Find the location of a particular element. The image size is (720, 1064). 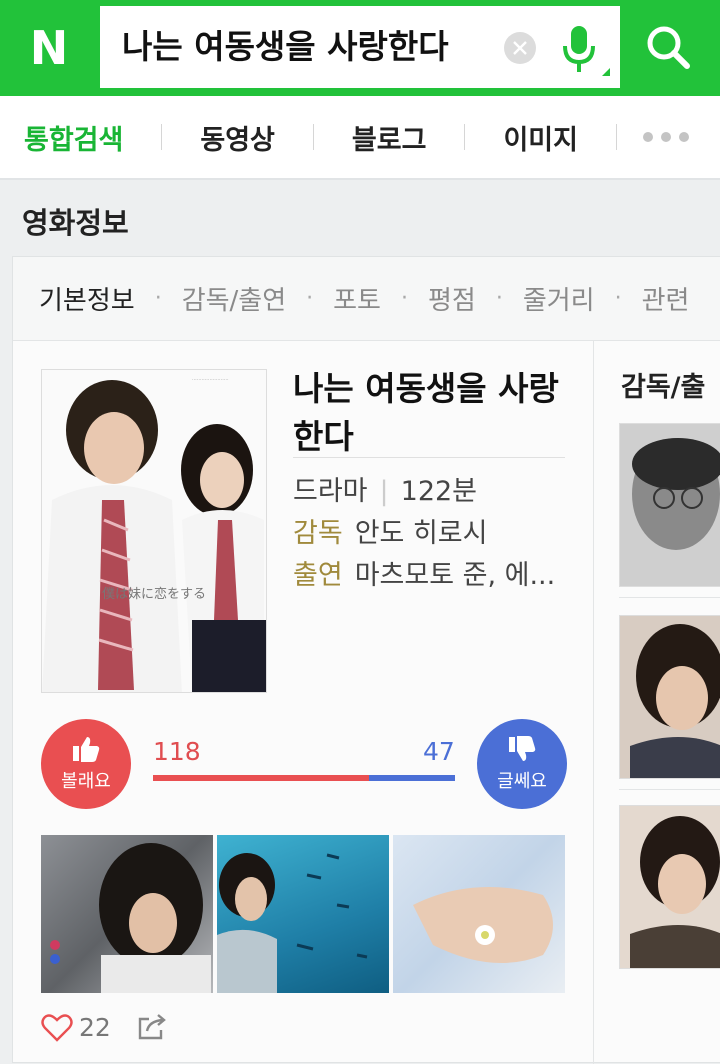

mic-icon is located at coordinates (579, 48).